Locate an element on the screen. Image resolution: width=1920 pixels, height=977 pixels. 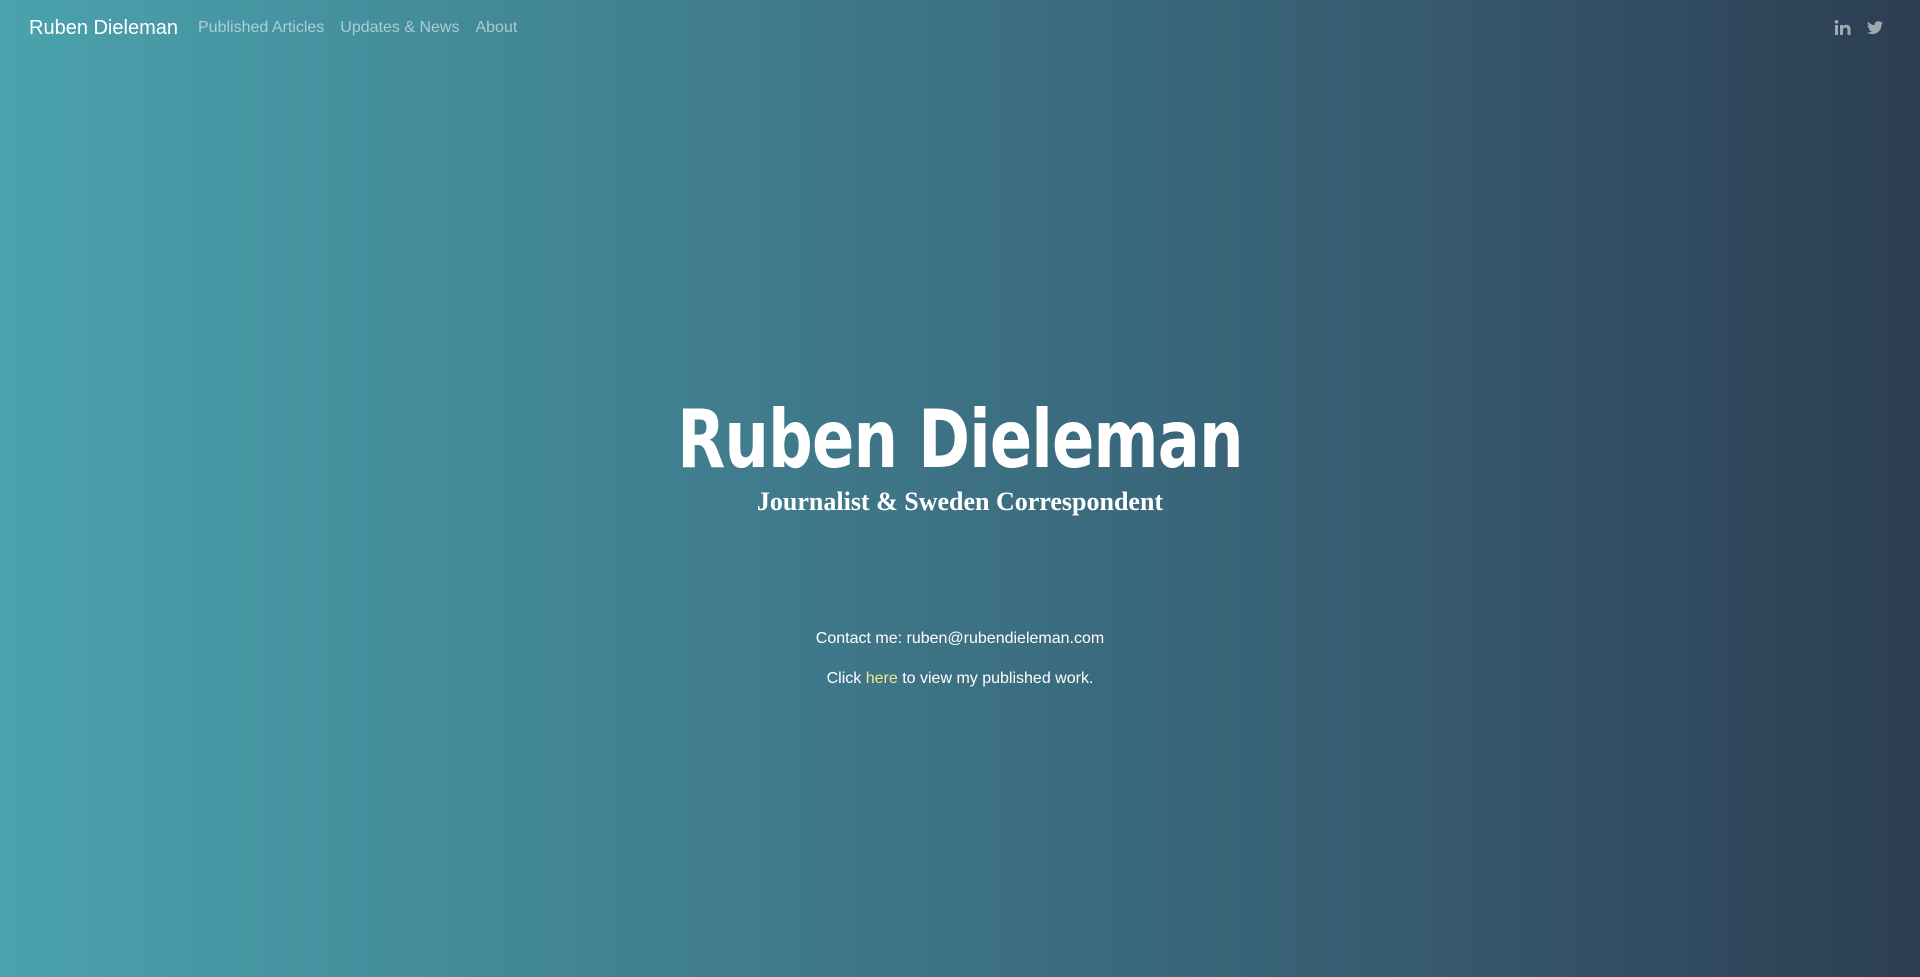
twitter-icon is located at coordinates (1875, 28).